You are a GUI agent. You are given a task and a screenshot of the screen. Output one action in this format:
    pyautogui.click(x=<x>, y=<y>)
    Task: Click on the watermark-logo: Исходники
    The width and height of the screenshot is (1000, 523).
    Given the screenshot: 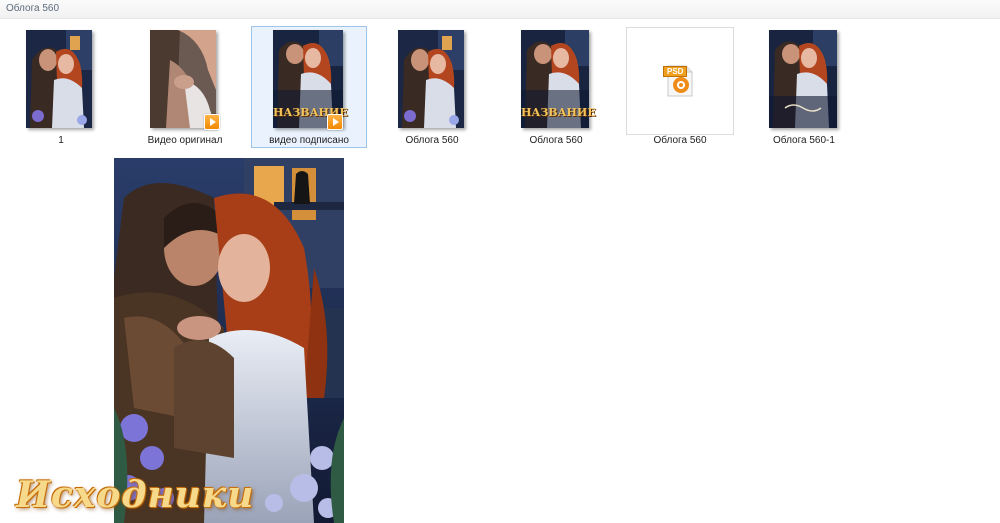 What is the action you would take?
    pyautogui.click(x=135, y=495)
    